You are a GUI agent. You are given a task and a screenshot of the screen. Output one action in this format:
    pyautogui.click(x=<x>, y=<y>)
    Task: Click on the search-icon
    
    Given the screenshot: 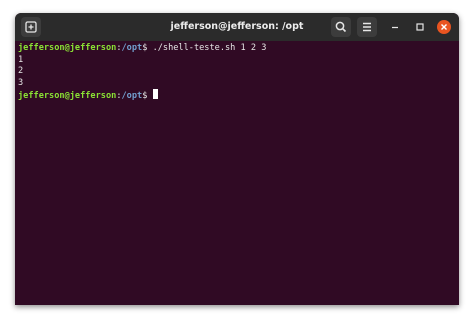 What is the action you would take?
    pyautogui.click(x=341, y=27)
    